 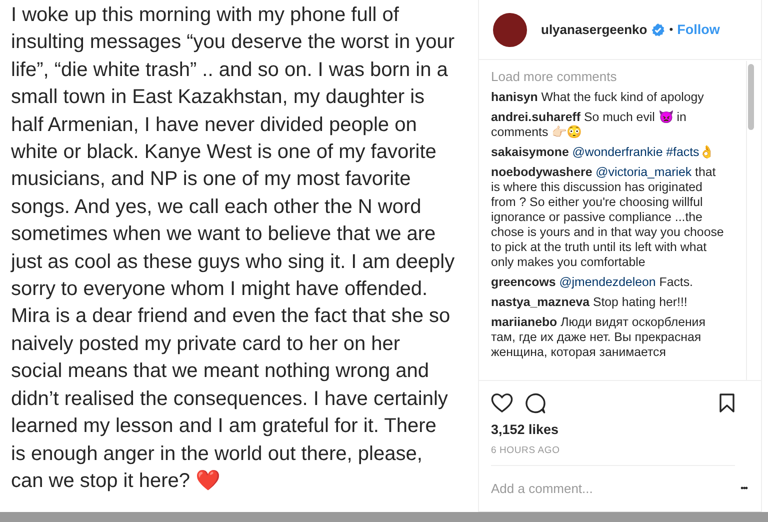 What do you see at coordinates (589, 125) in the screenshot?
I see `comment-text: andrei.suhareff So much evil 👿 in comments 👉🏻😳` at bounding box center [589, 125].